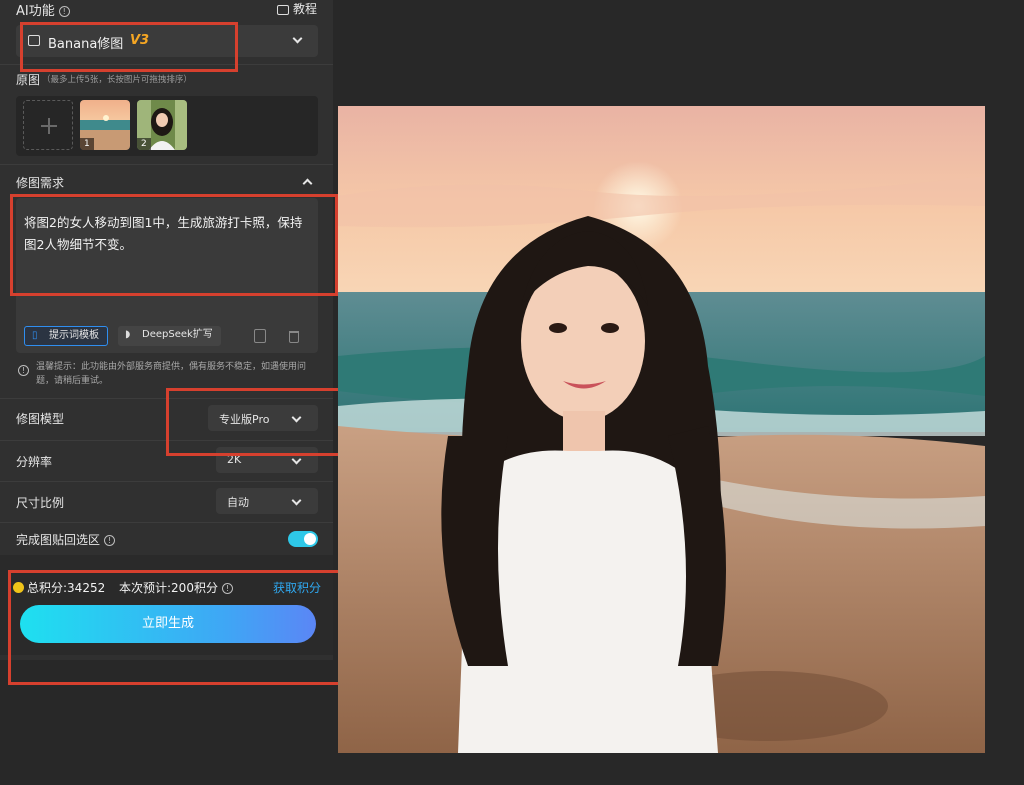 The image size is (1024, 785). I want to click on thumbnail-number: 1, so click(87, 144).